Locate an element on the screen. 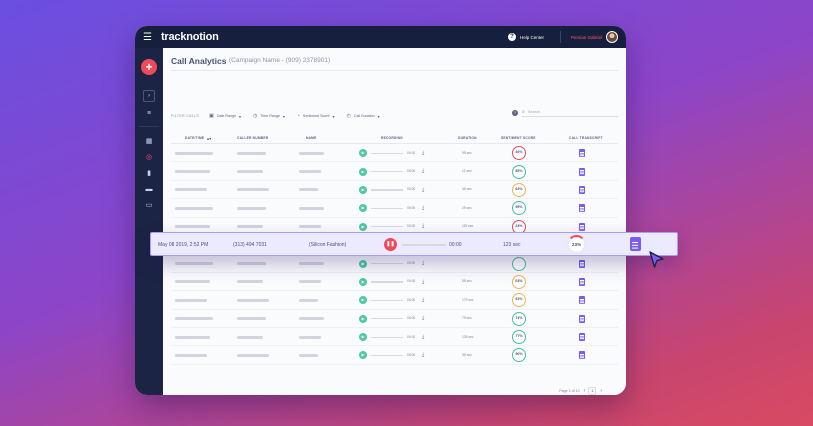 The height and width of the screenshot is (426, 813). add-button: + is located at coordinates (149, 67).